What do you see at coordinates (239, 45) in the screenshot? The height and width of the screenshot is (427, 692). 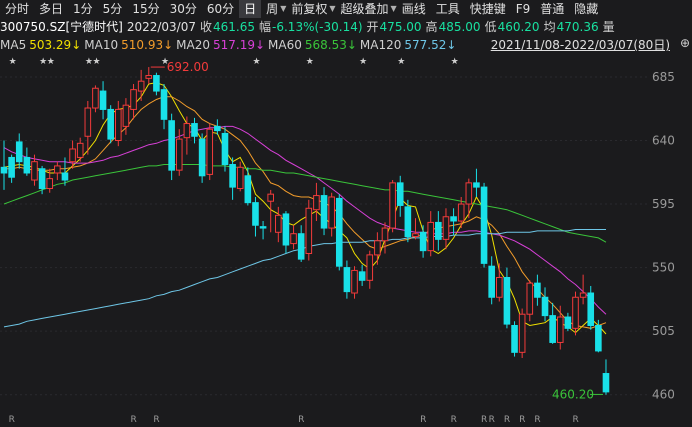 I see `ma20-value: 517.19↓` at bounding box center [239, 45].